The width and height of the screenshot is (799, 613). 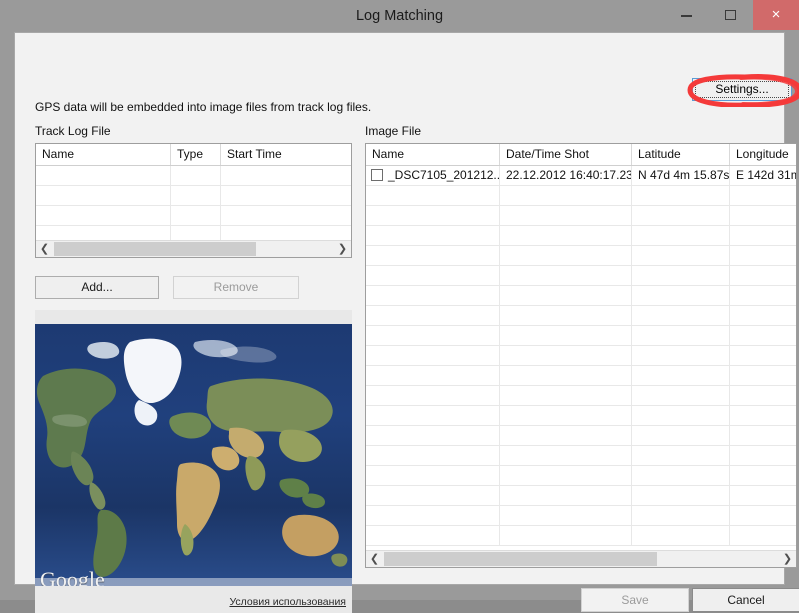 What do you see at coordinates (287, 602) in the screenshot?
I see `terms-of-use-link: Условия использования` at bounding box center [287, 602].